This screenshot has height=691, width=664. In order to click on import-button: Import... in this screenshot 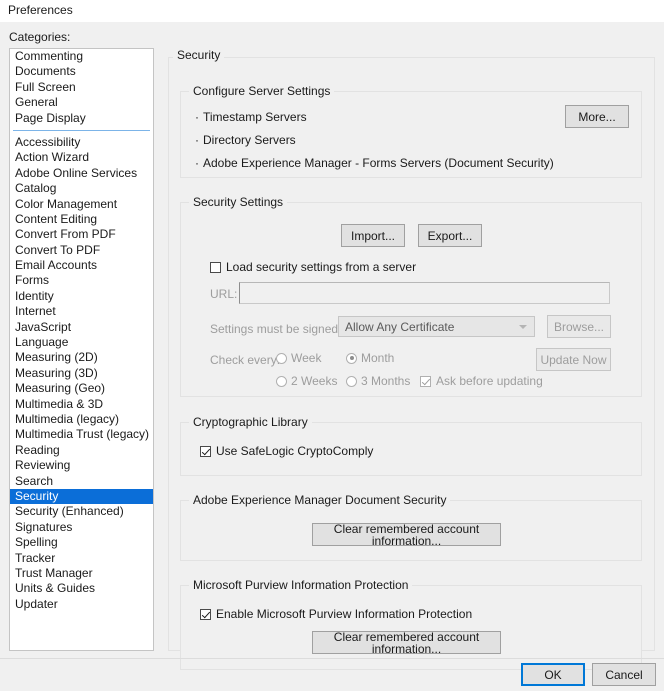, I will do `click(373, 235)`.